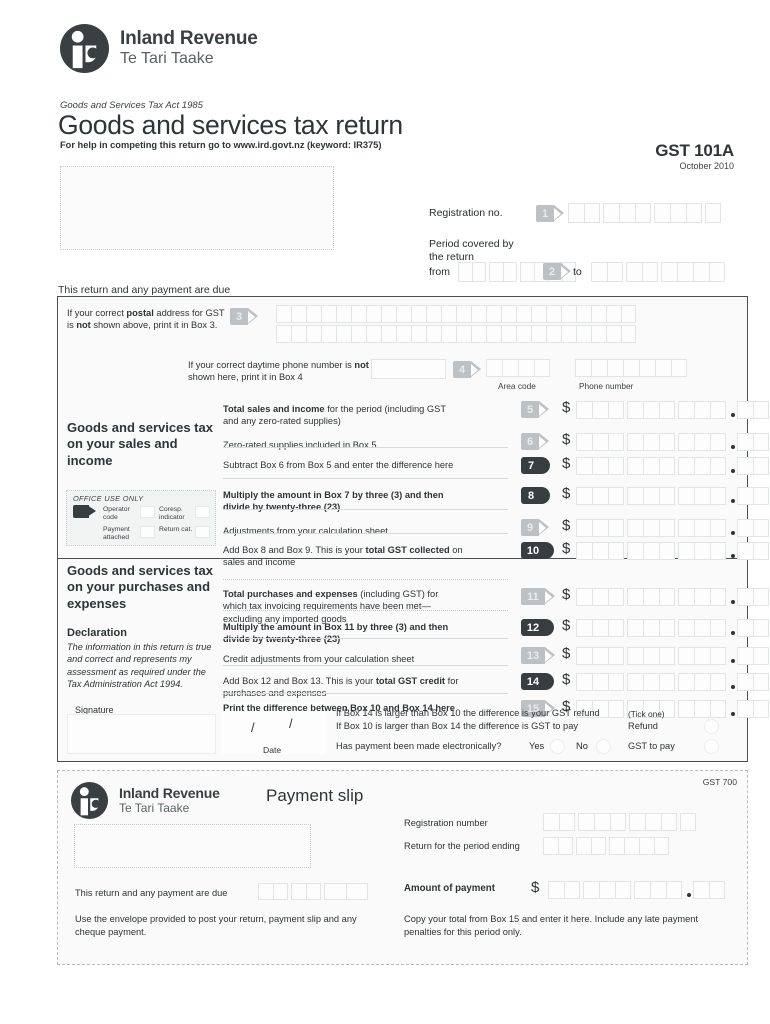 This screenshot has width=770, height=1024. Describe the element at coordinates (603, 746) in the screenshot. I see `electronic-no-checkbox` at that location.